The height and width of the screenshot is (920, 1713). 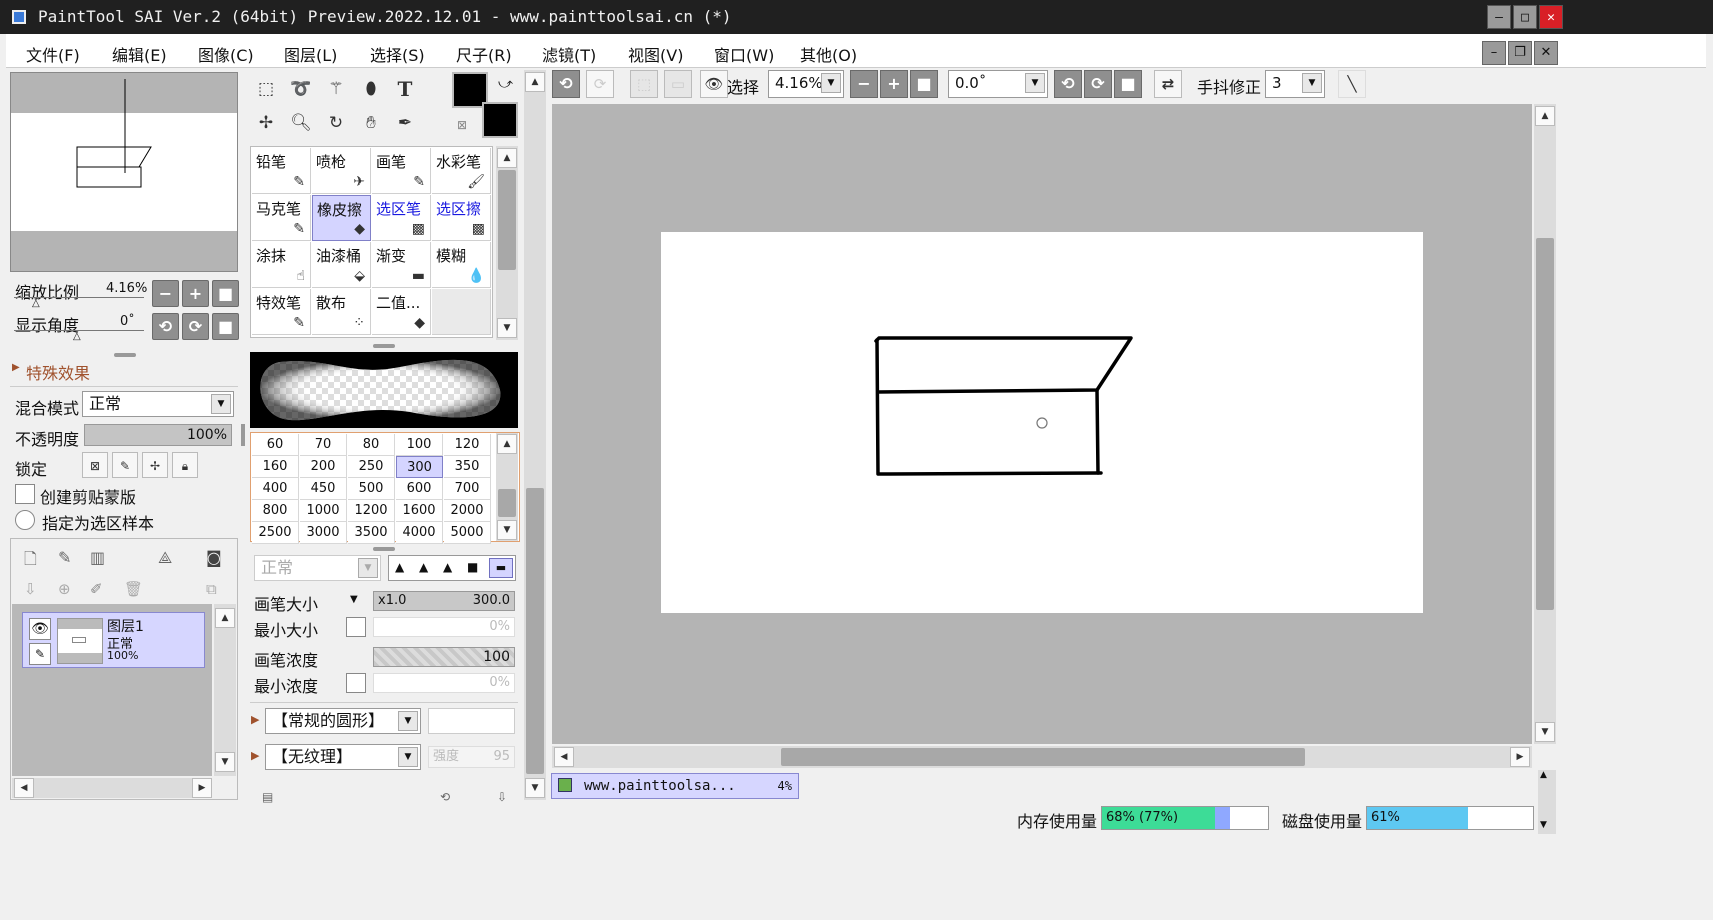 I want to click on selection-sample-radio, so click(x=25, y=520).